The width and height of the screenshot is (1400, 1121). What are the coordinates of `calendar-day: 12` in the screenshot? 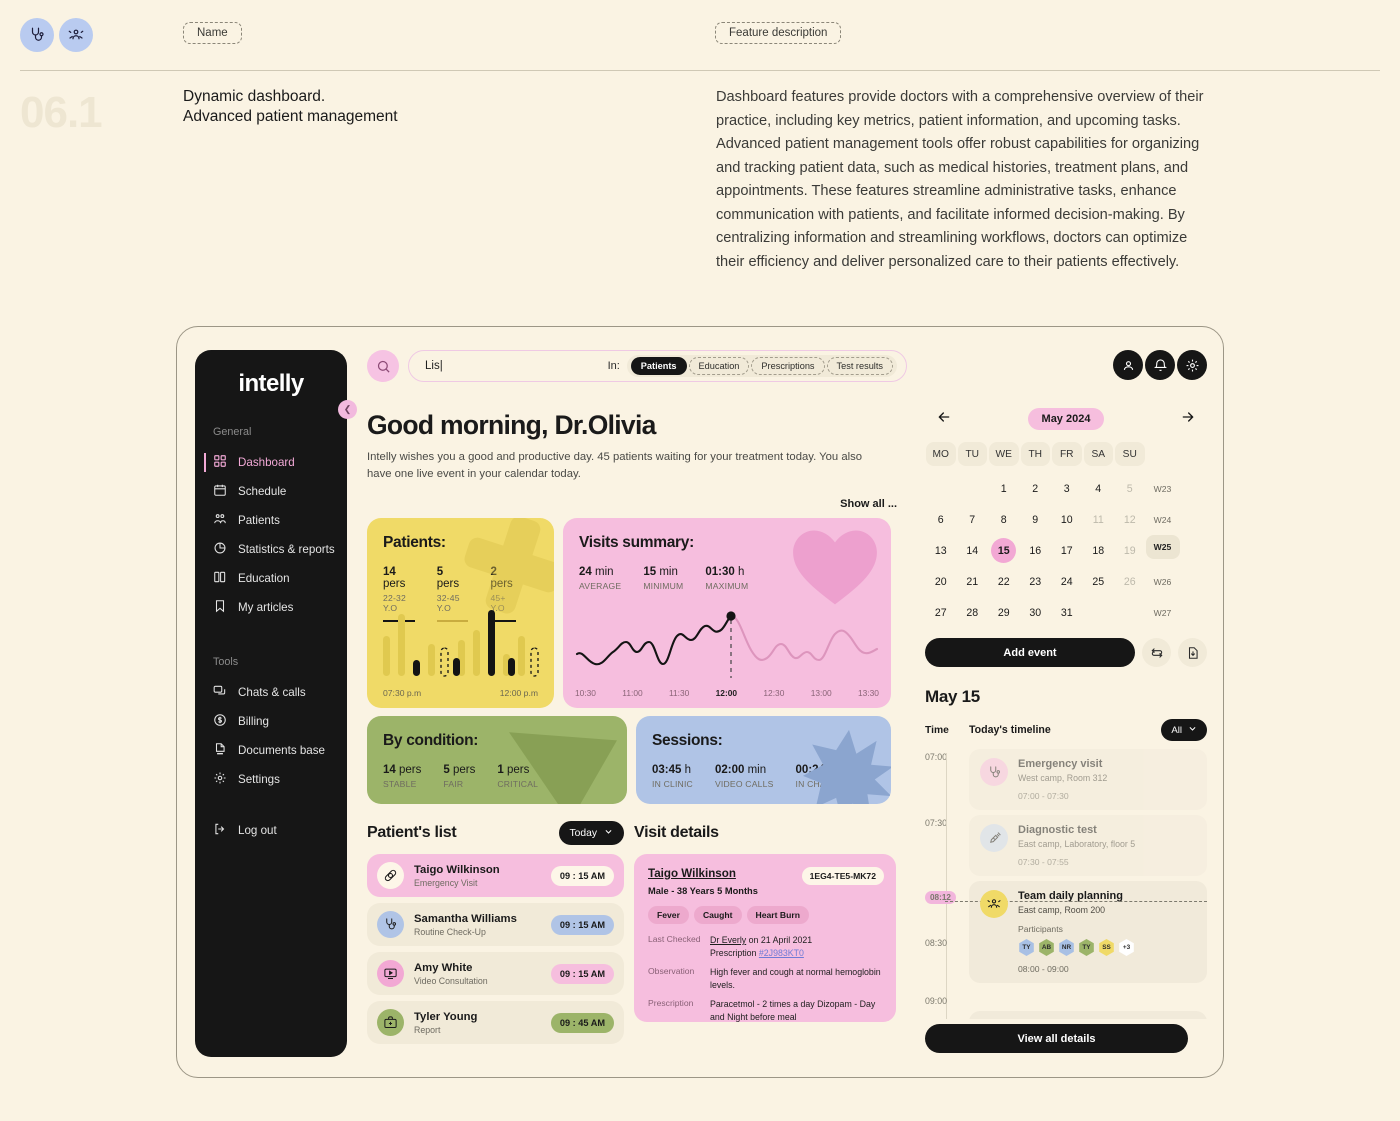 It's located at (1130, 519).